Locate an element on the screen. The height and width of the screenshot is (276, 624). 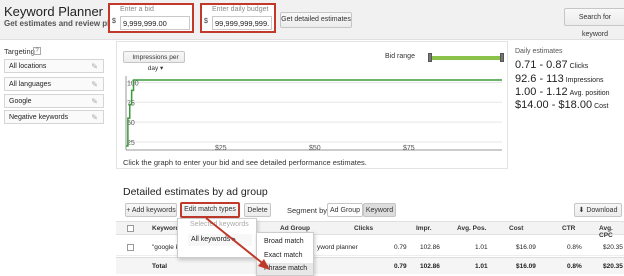
estimate-value: 92.6 - 113 is located at coordinates (539, 79).